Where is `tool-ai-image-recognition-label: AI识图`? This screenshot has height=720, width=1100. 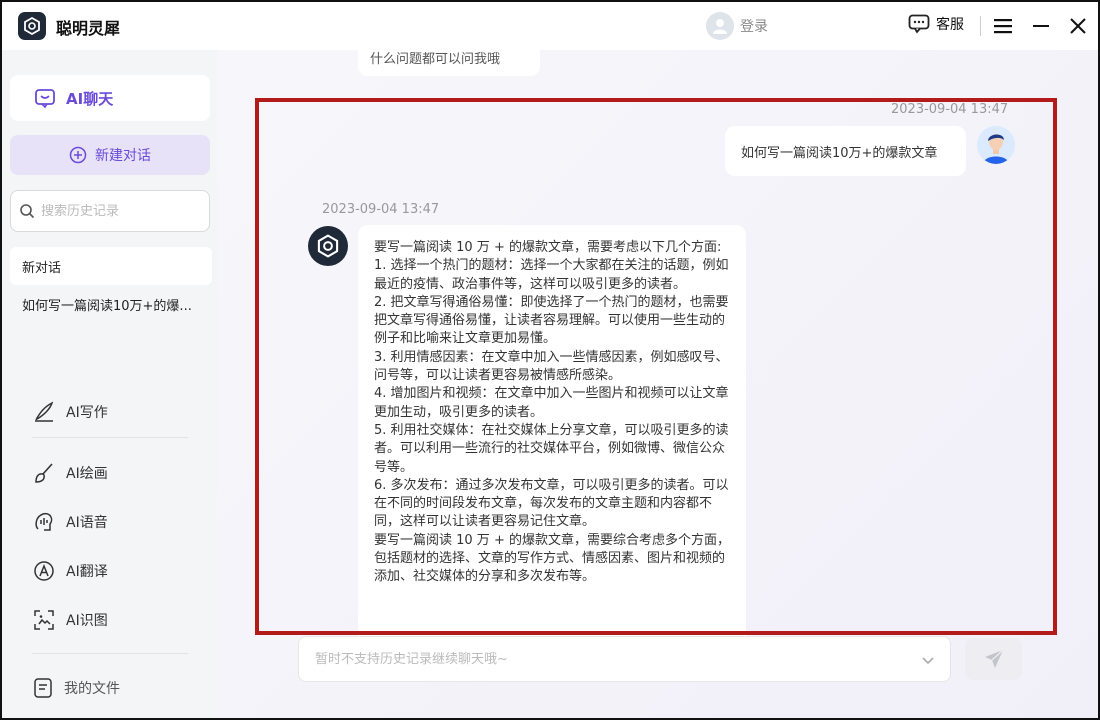 tool-ai-image-recognition-label: AI识图 is located at coordinates (87, 621).